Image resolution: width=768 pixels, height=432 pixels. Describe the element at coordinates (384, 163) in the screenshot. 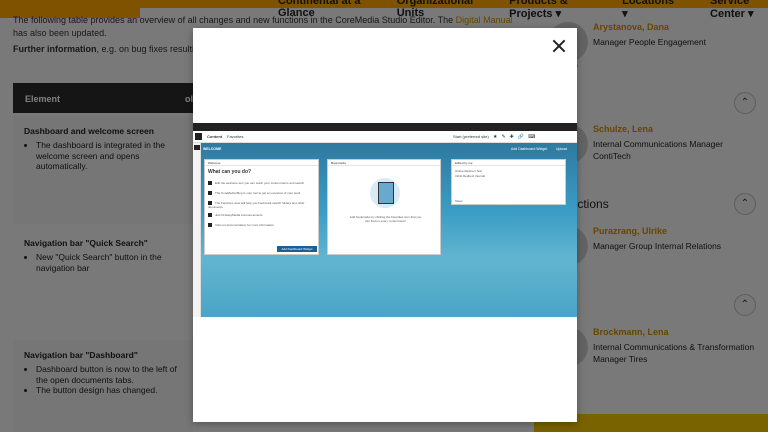

I see `card-title: Bookmarks` at that location.